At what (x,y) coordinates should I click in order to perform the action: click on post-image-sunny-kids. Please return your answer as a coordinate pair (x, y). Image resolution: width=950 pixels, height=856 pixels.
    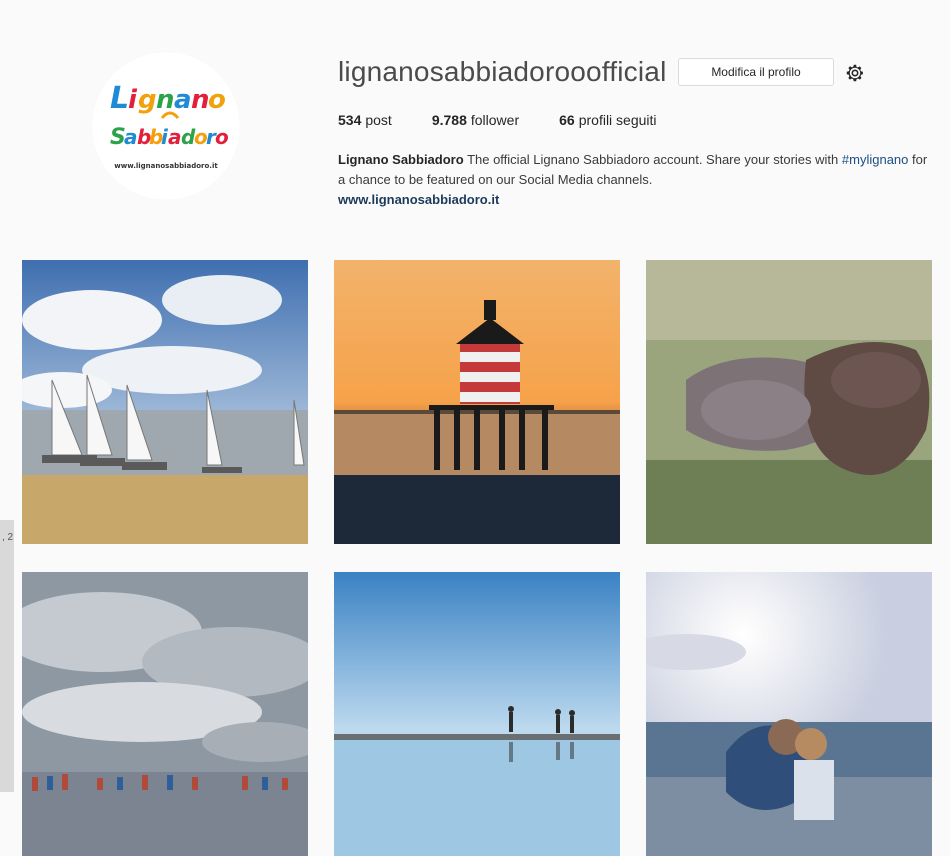
    Looking at the image, I should click on (789, 714).